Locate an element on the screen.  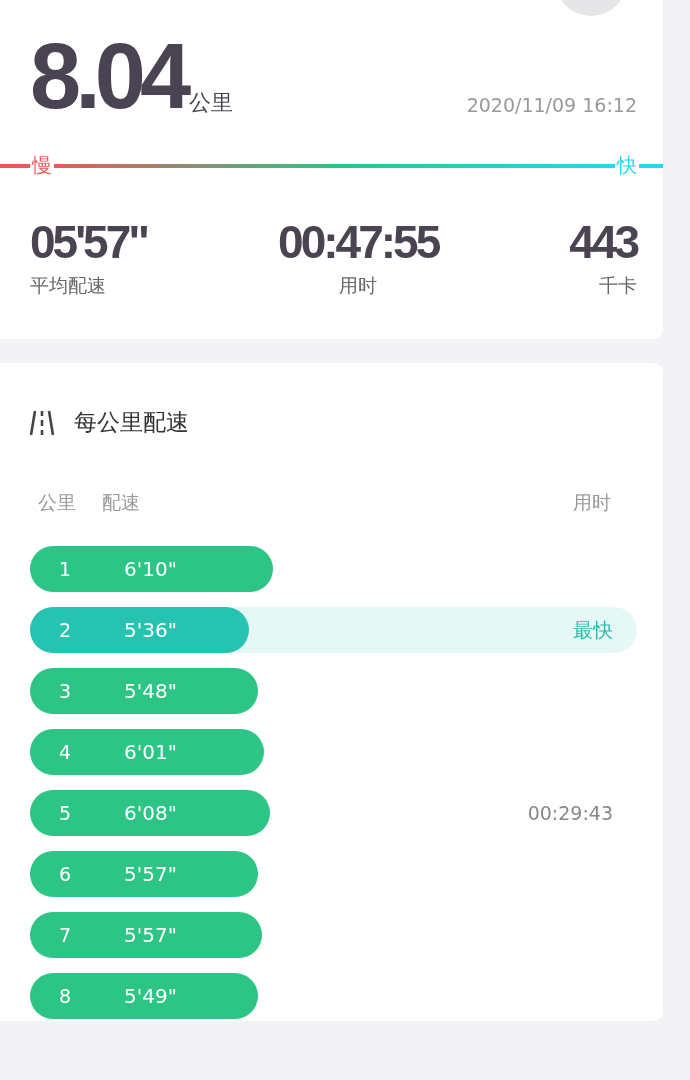
road-icon is located at coordinates (42, 422).